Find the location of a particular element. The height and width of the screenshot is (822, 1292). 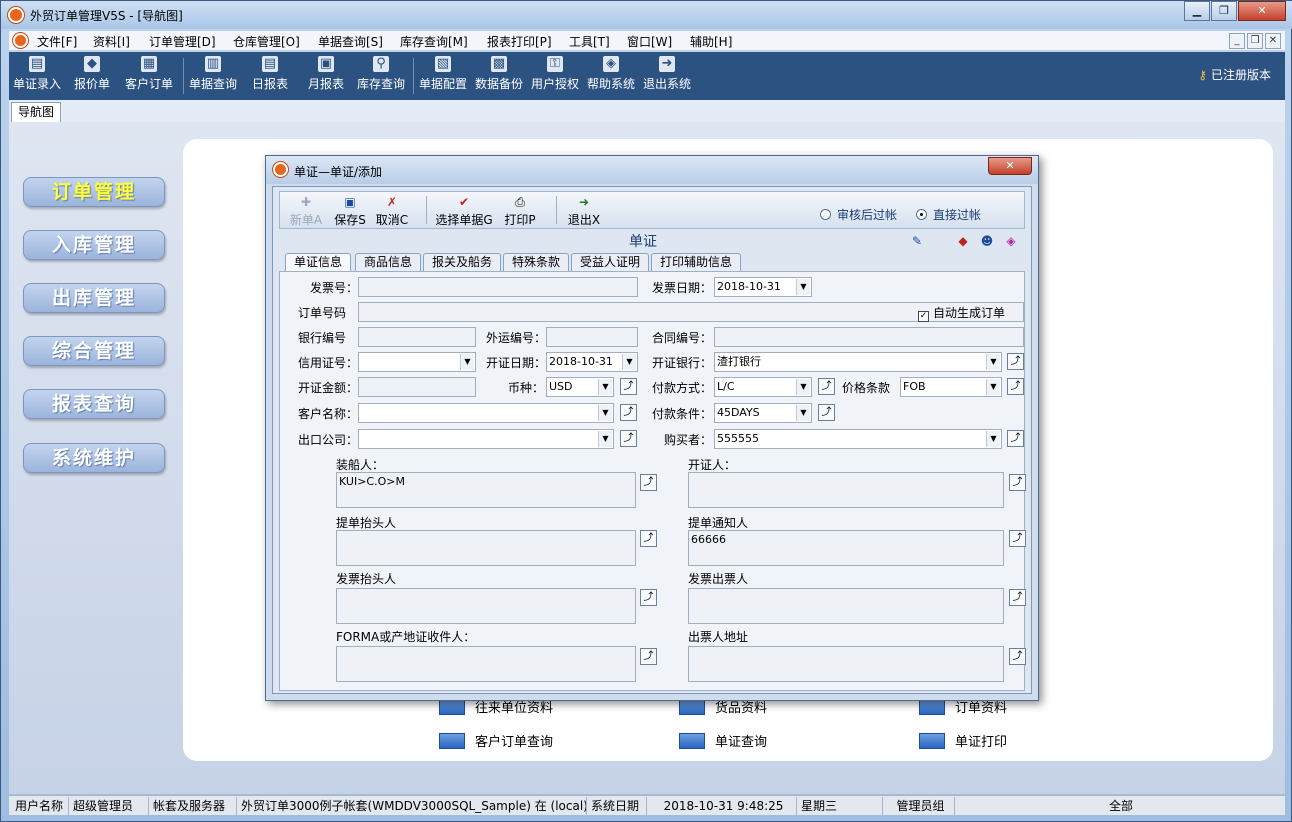

pay-method-picker-button: ⤴ is located at coordinates (826, 386).